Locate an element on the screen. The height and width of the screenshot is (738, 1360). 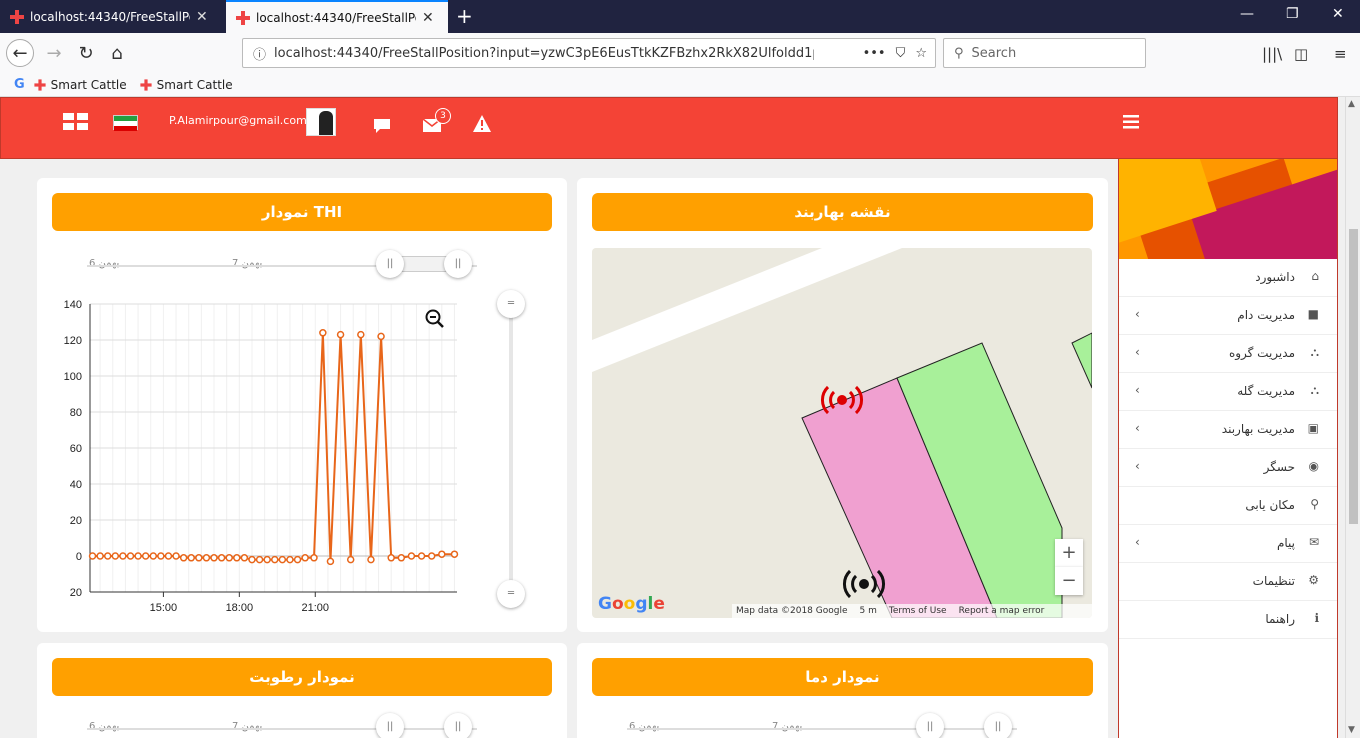
map-zoom-in-button: + is located at coordinates (1069, 553).